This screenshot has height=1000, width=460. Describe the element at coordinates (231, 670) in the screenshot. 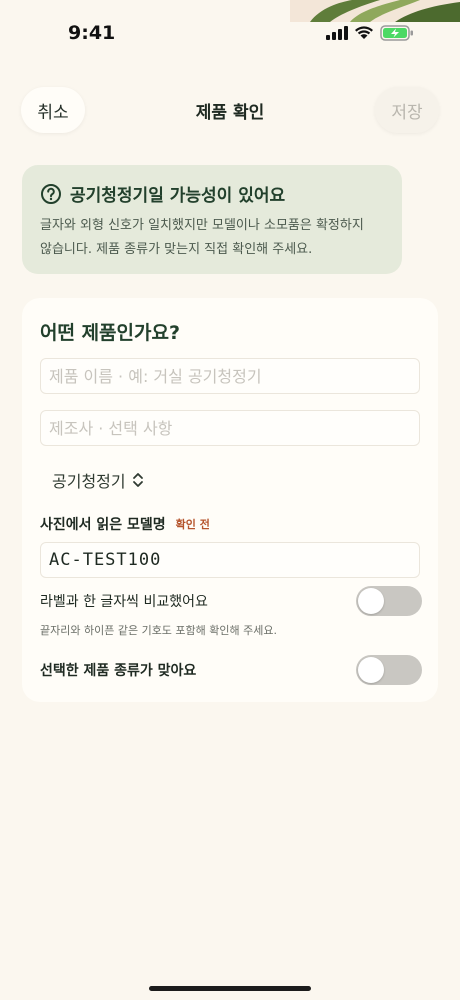

I see `category-confirm-row: 선택한 제품 종류가 맞아요` at that location.